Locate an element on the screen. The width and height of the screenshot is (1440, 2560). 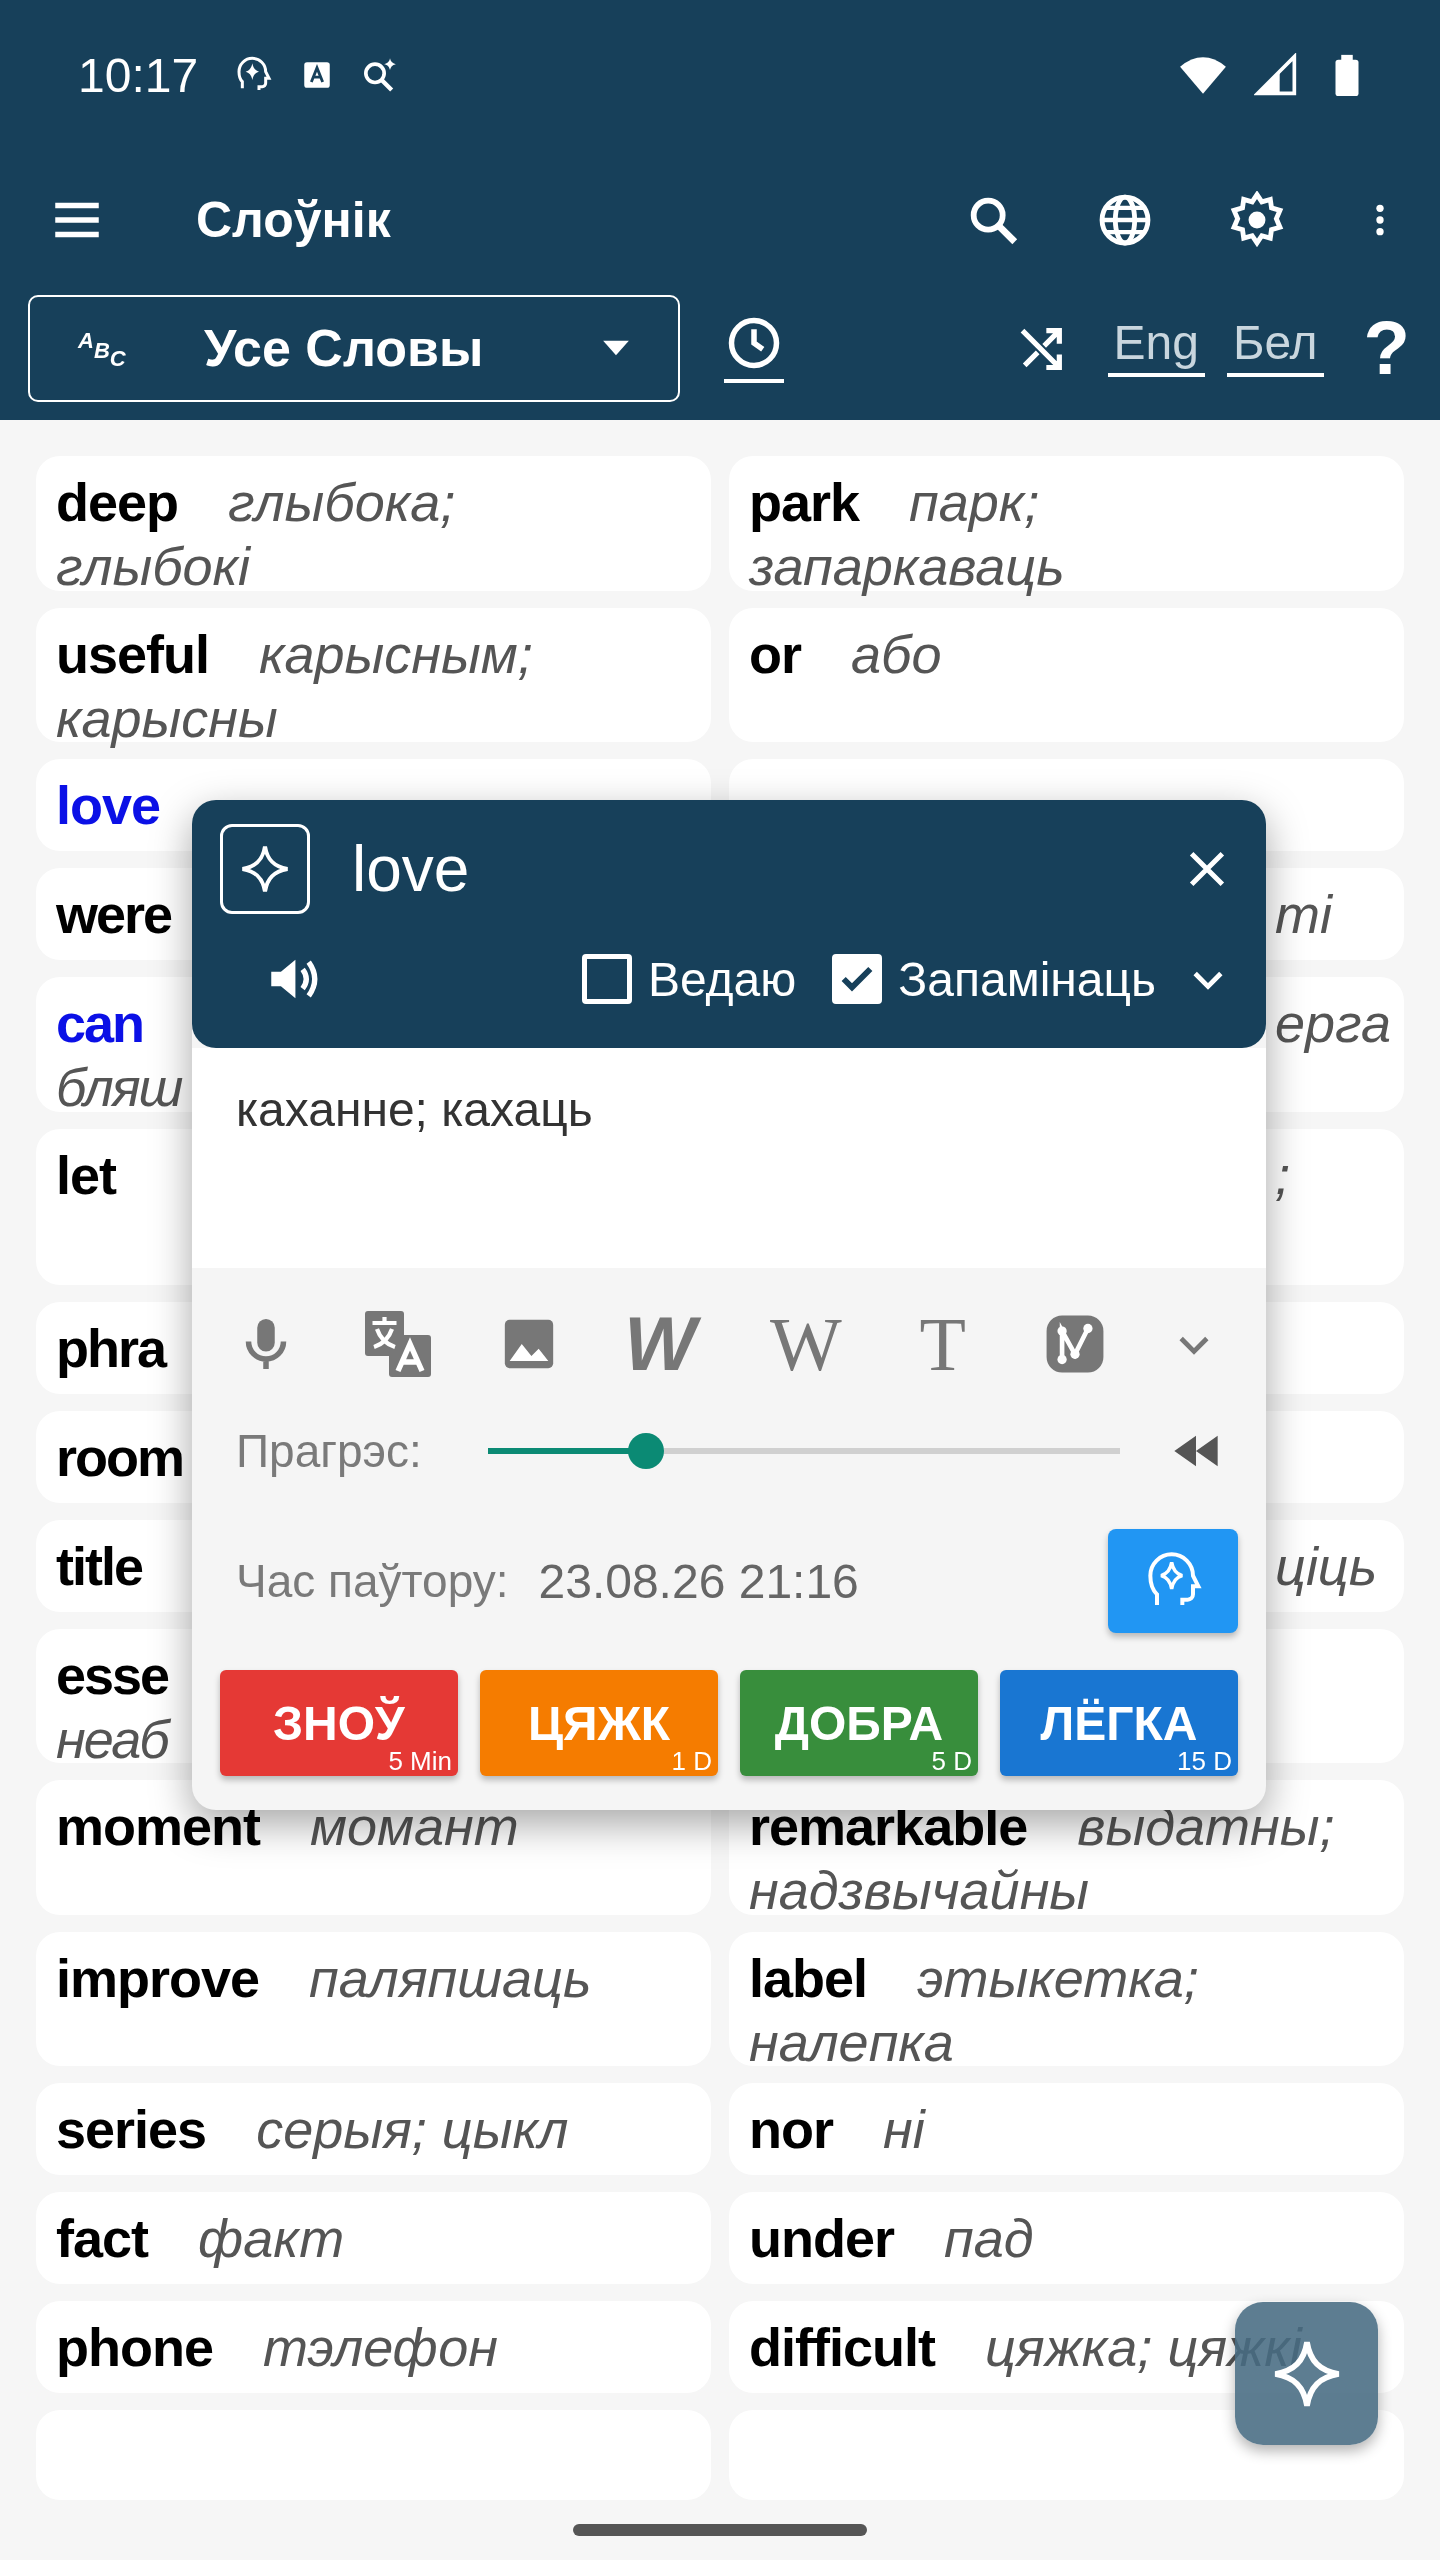
language-tab: Eng is located at coordinates (1156, 348).